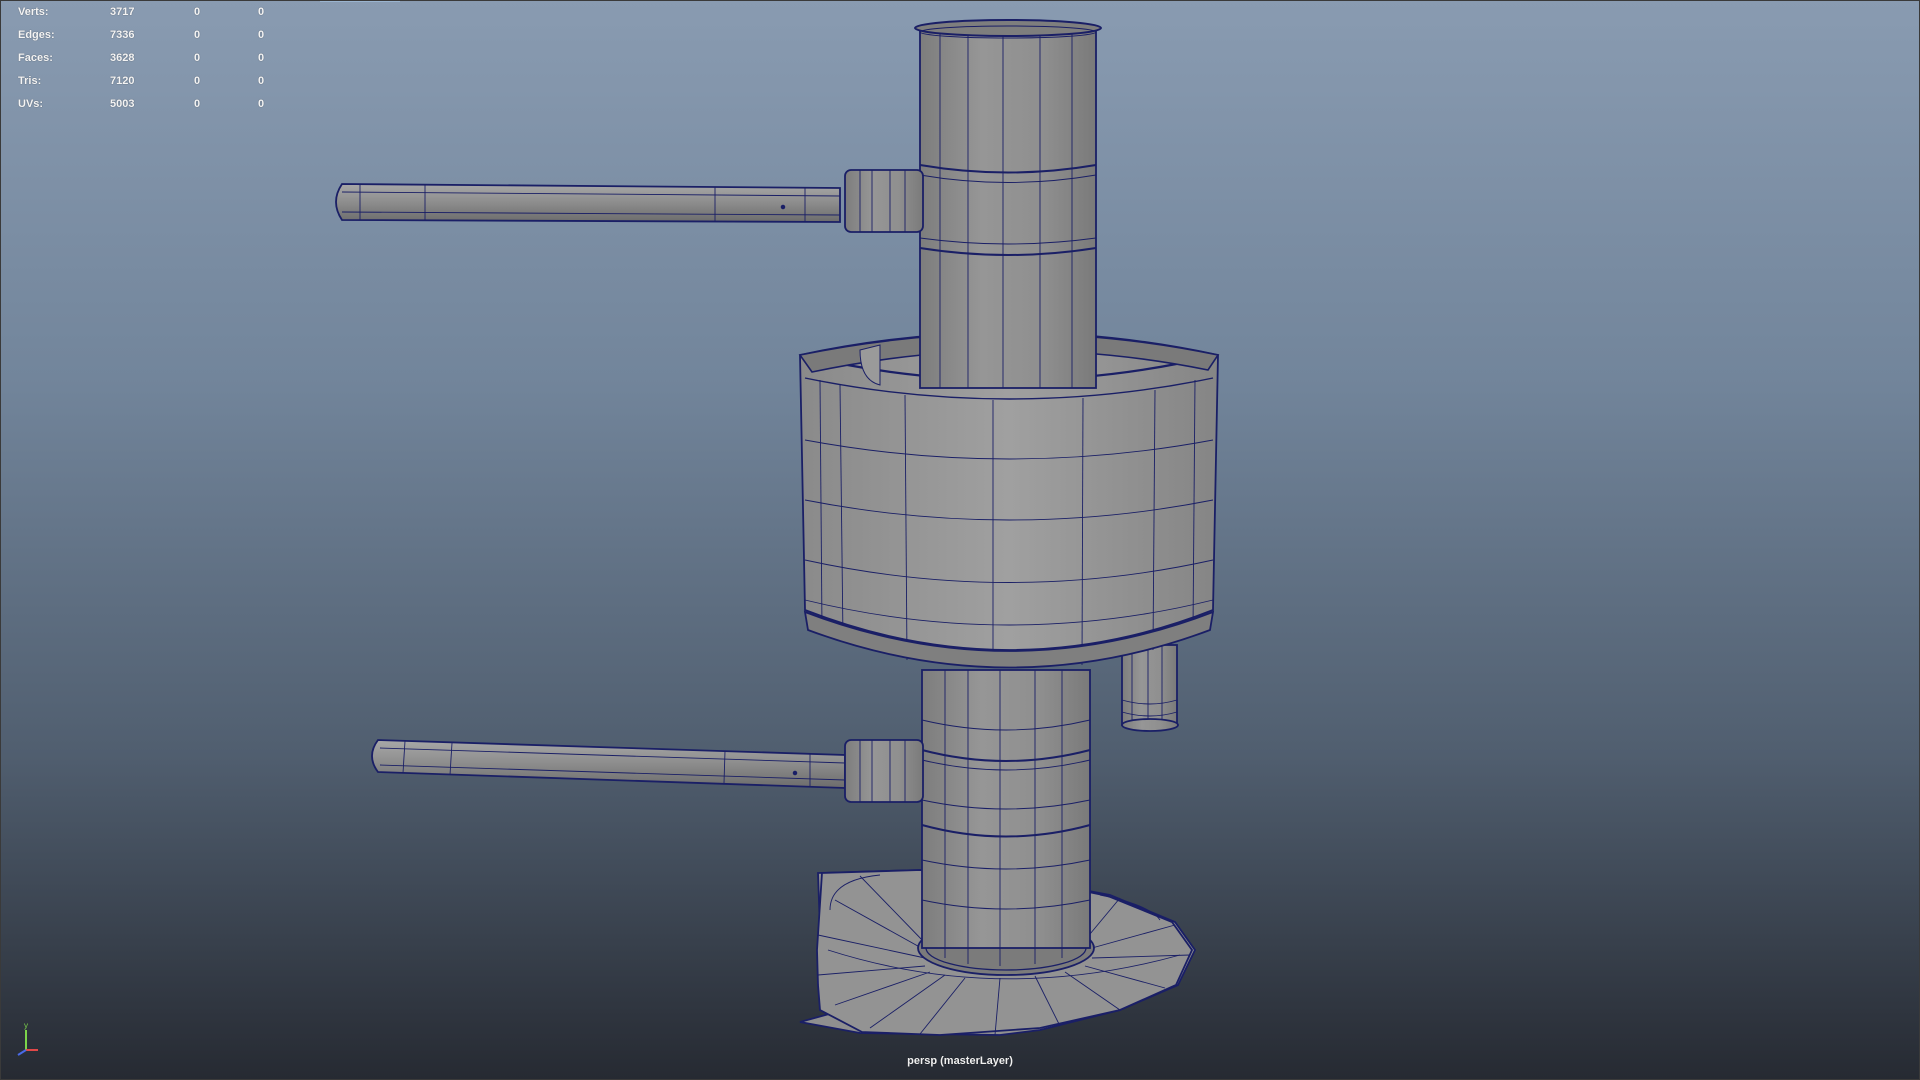 This screenshot has width=1920, height=1080. I want to click on upper-column, so click(1008, 204).